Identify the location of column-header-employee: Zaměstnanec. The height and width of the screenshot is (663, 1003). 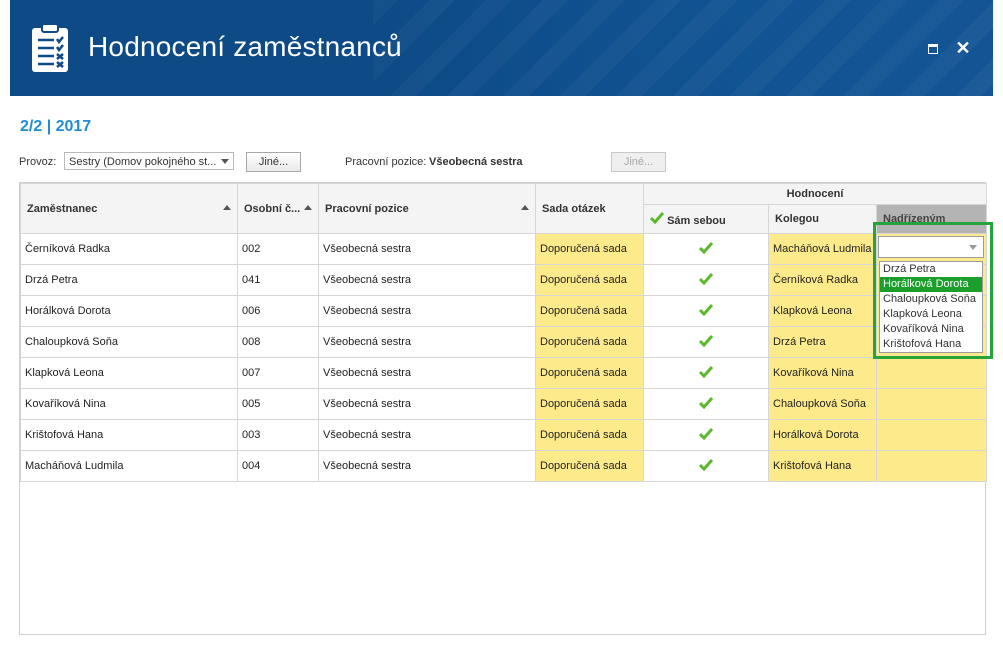
(129, 208).